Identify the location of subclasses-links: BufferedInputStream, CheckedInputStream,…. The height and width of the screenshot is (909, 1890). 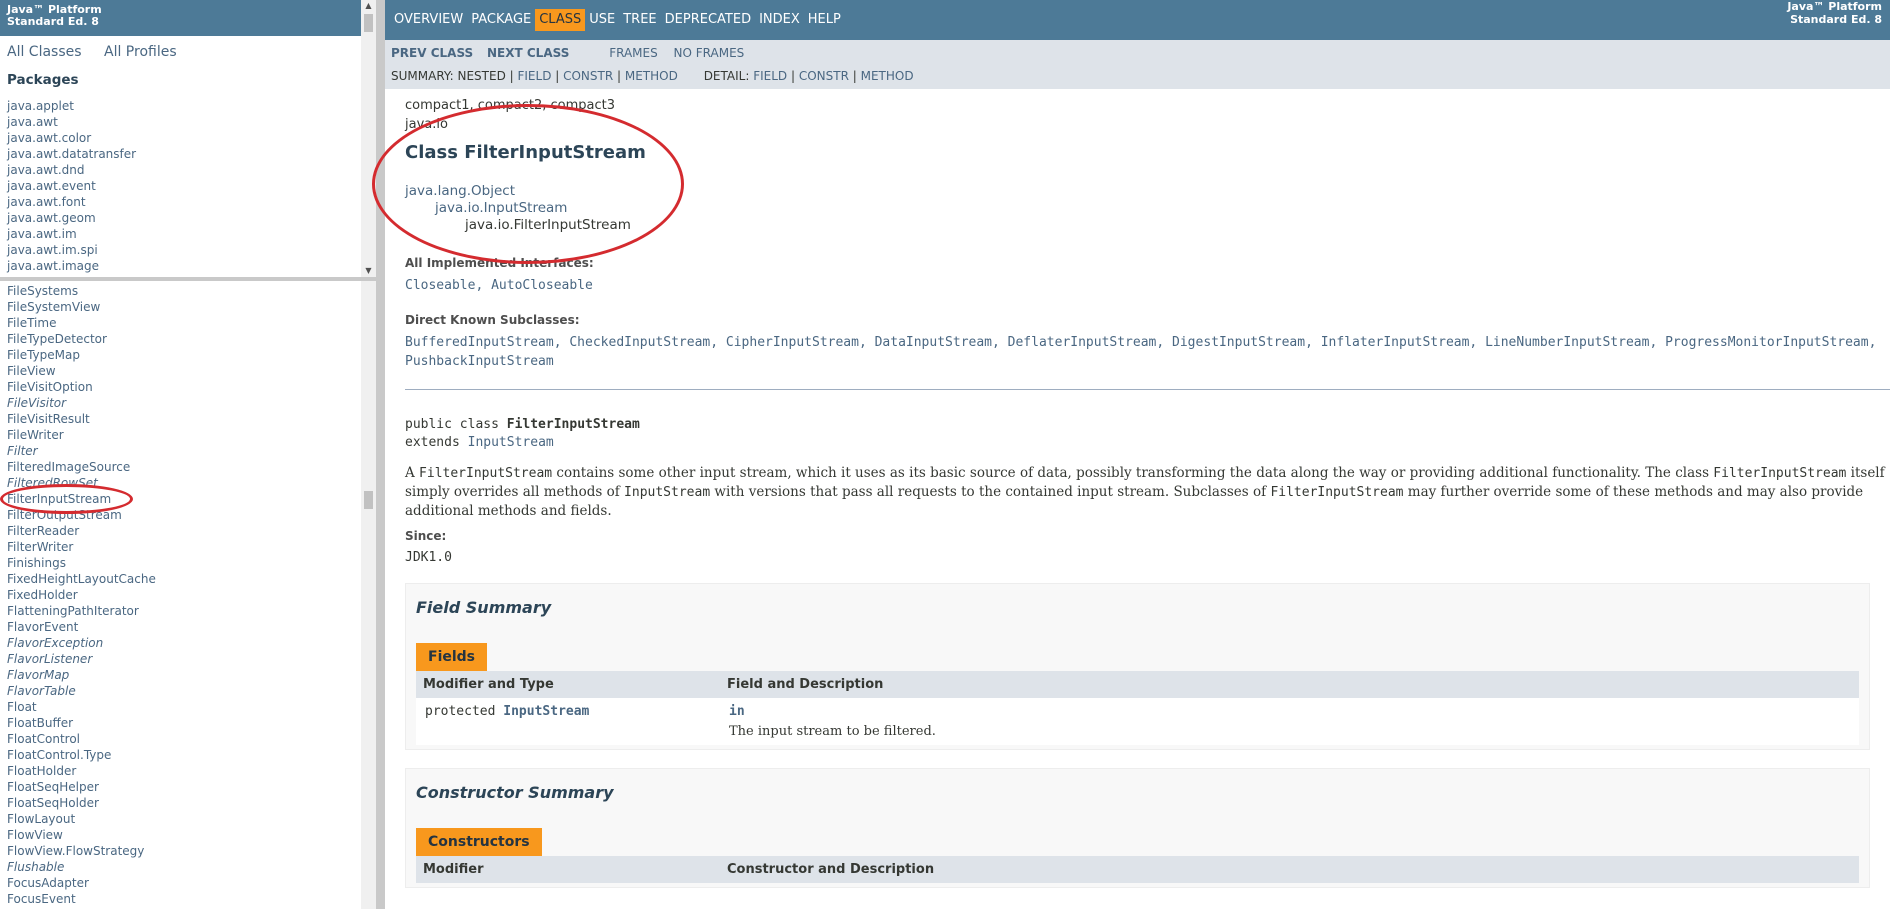
(1145, 352).